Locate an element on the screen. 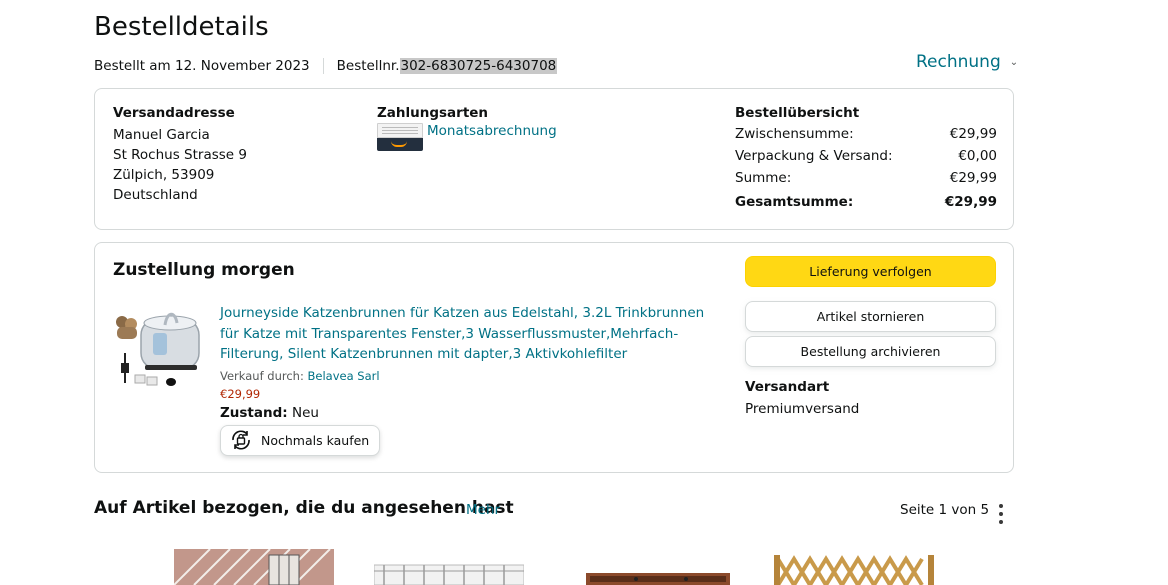  overview-value: €0,00 is located at coordinates (977, 156).